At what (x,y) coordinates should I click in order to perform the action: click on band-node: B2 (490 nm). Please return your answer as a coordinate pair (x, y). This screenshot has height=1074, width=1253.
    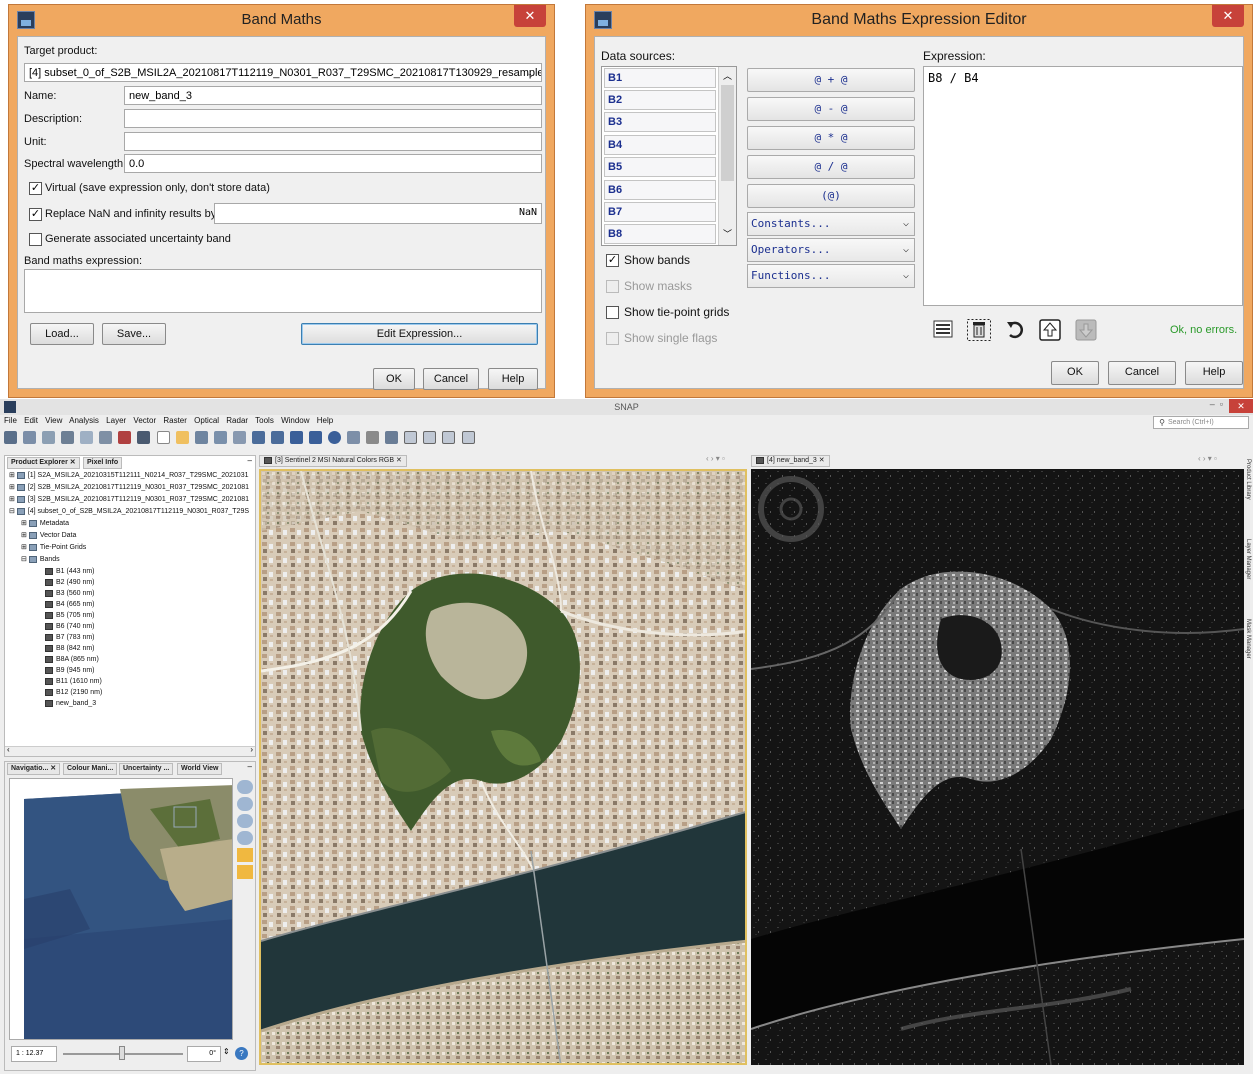
    Looking at the image, I should click on (70, 582).